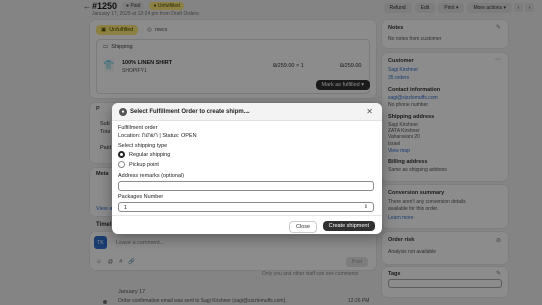 This screenshot has width=542, height=305. Describe the element at coordinates (365, 207) in the screenshot. I see `select-arrows-icon: ⇕` at that location.